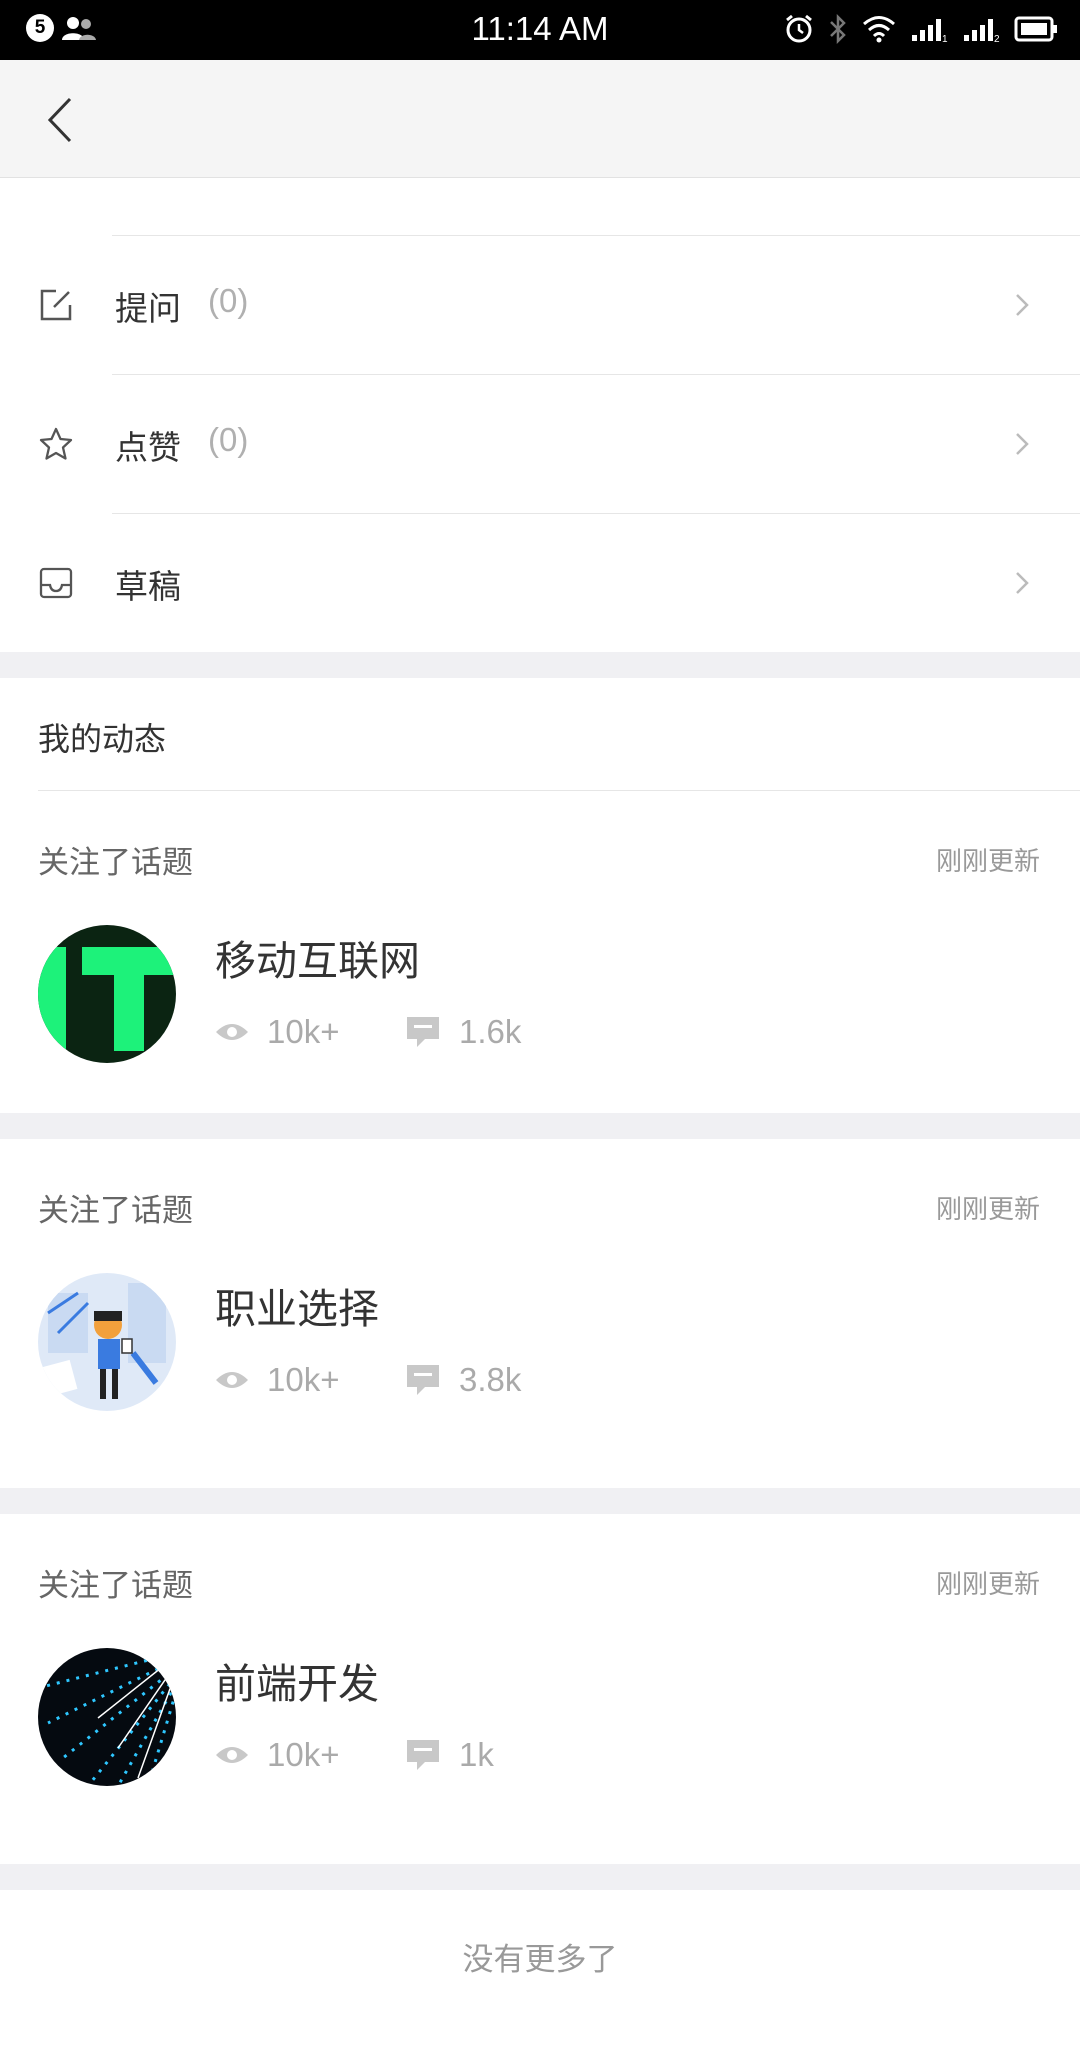 Image resolution: width=1080 pixels, height=2060 pixels. Describe the element at coordinates (540, 734) in the screenshot. I see `activity-header: 我的动态` at that location.